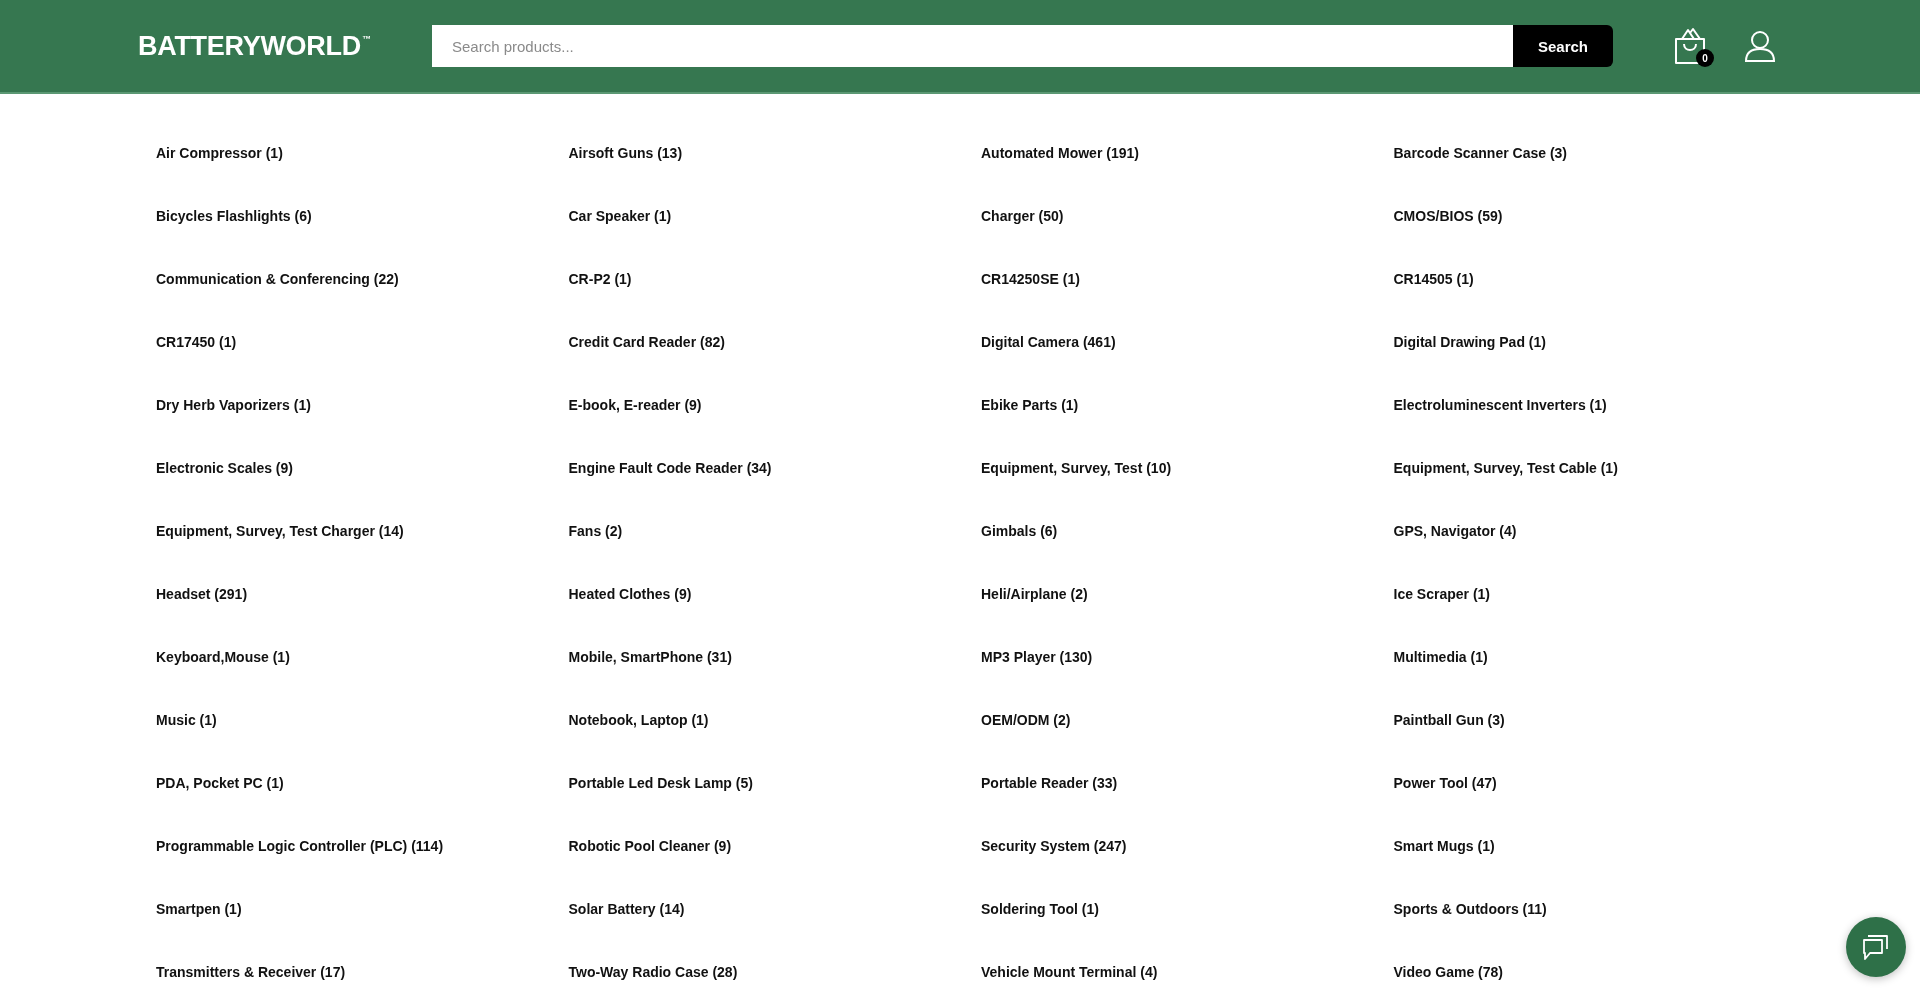  Describe the element at coordinates (223, 657) in the screenshot. I see `category-link: Keyboard,Mouse (1)` at that location.